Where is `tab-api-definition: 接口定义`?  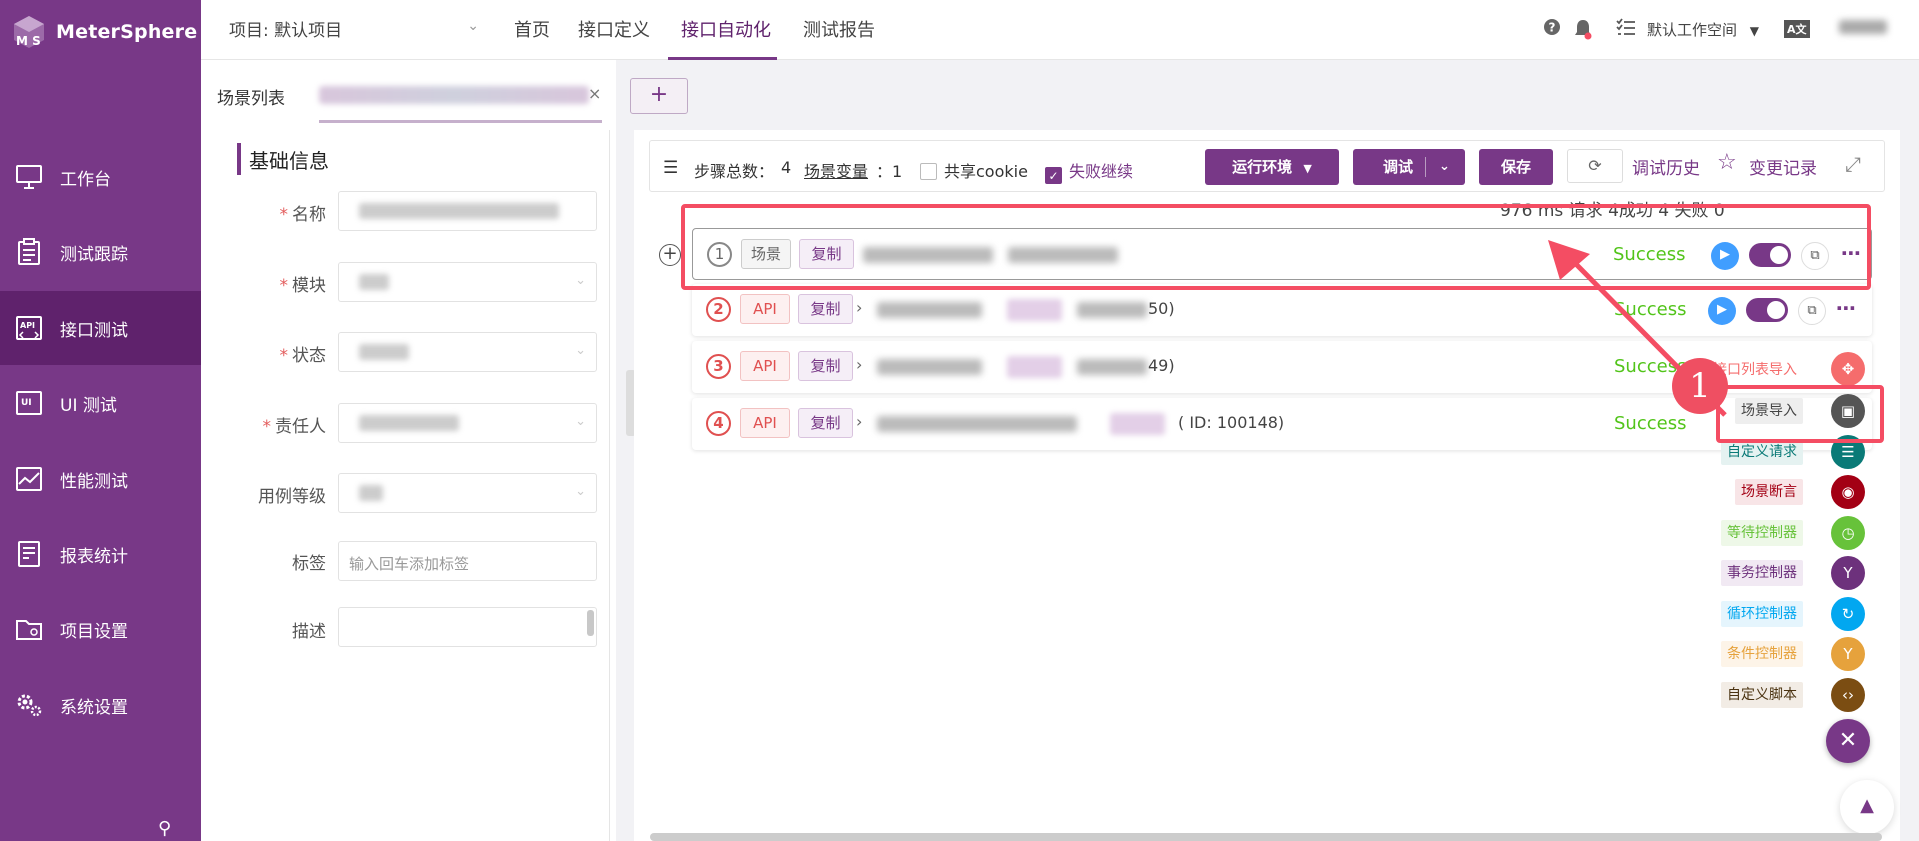 tab-api-definition: 接口定义 is located at coordinates (614, 29).